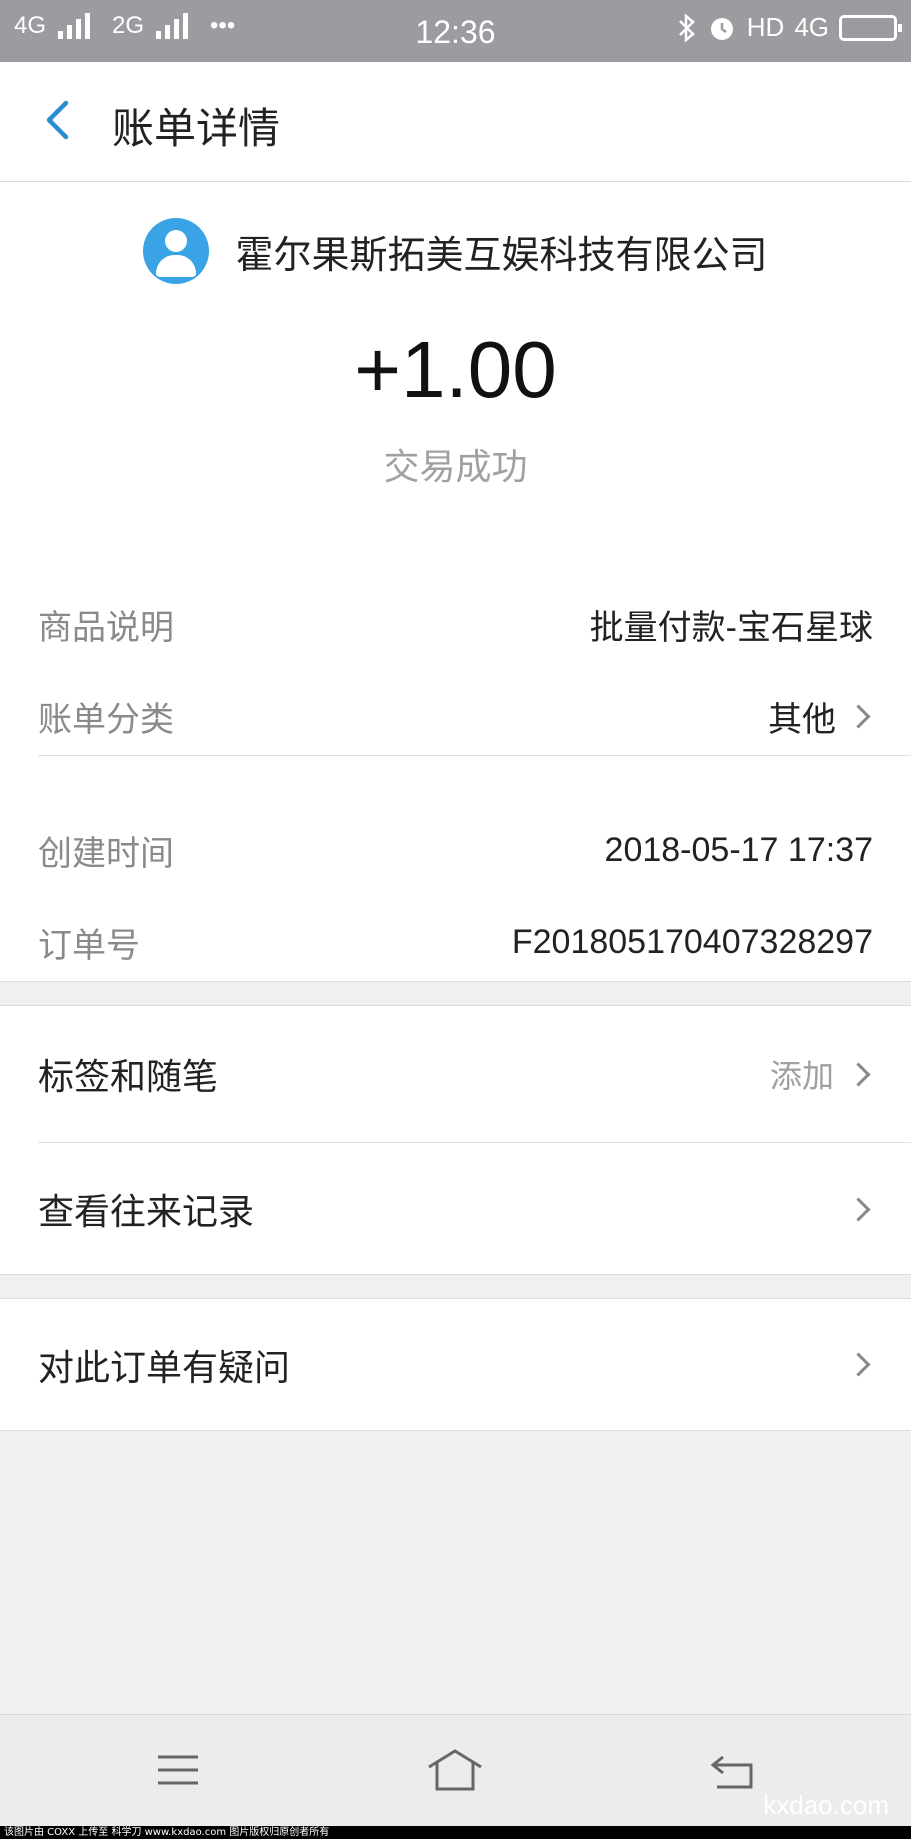  I want to click on network-label-3: 4G, so click(811, 27).